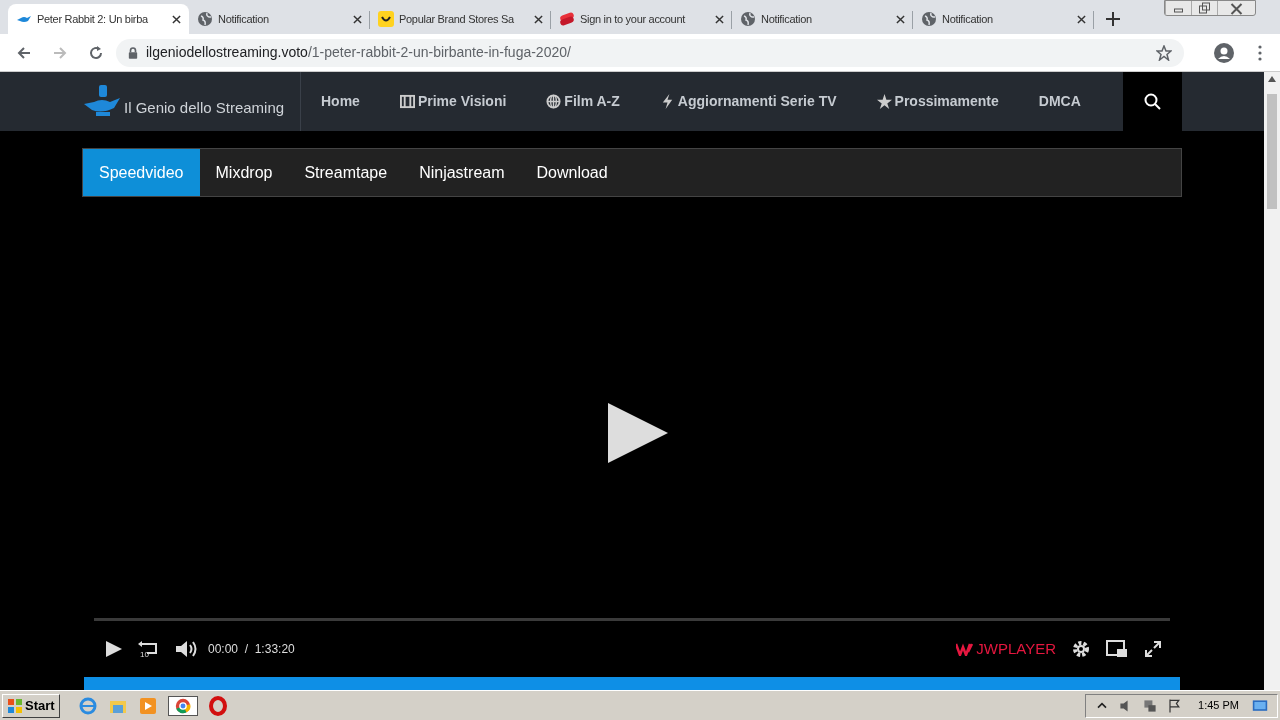  I want to click on server-tab: Streamtape, so click(346, 172).